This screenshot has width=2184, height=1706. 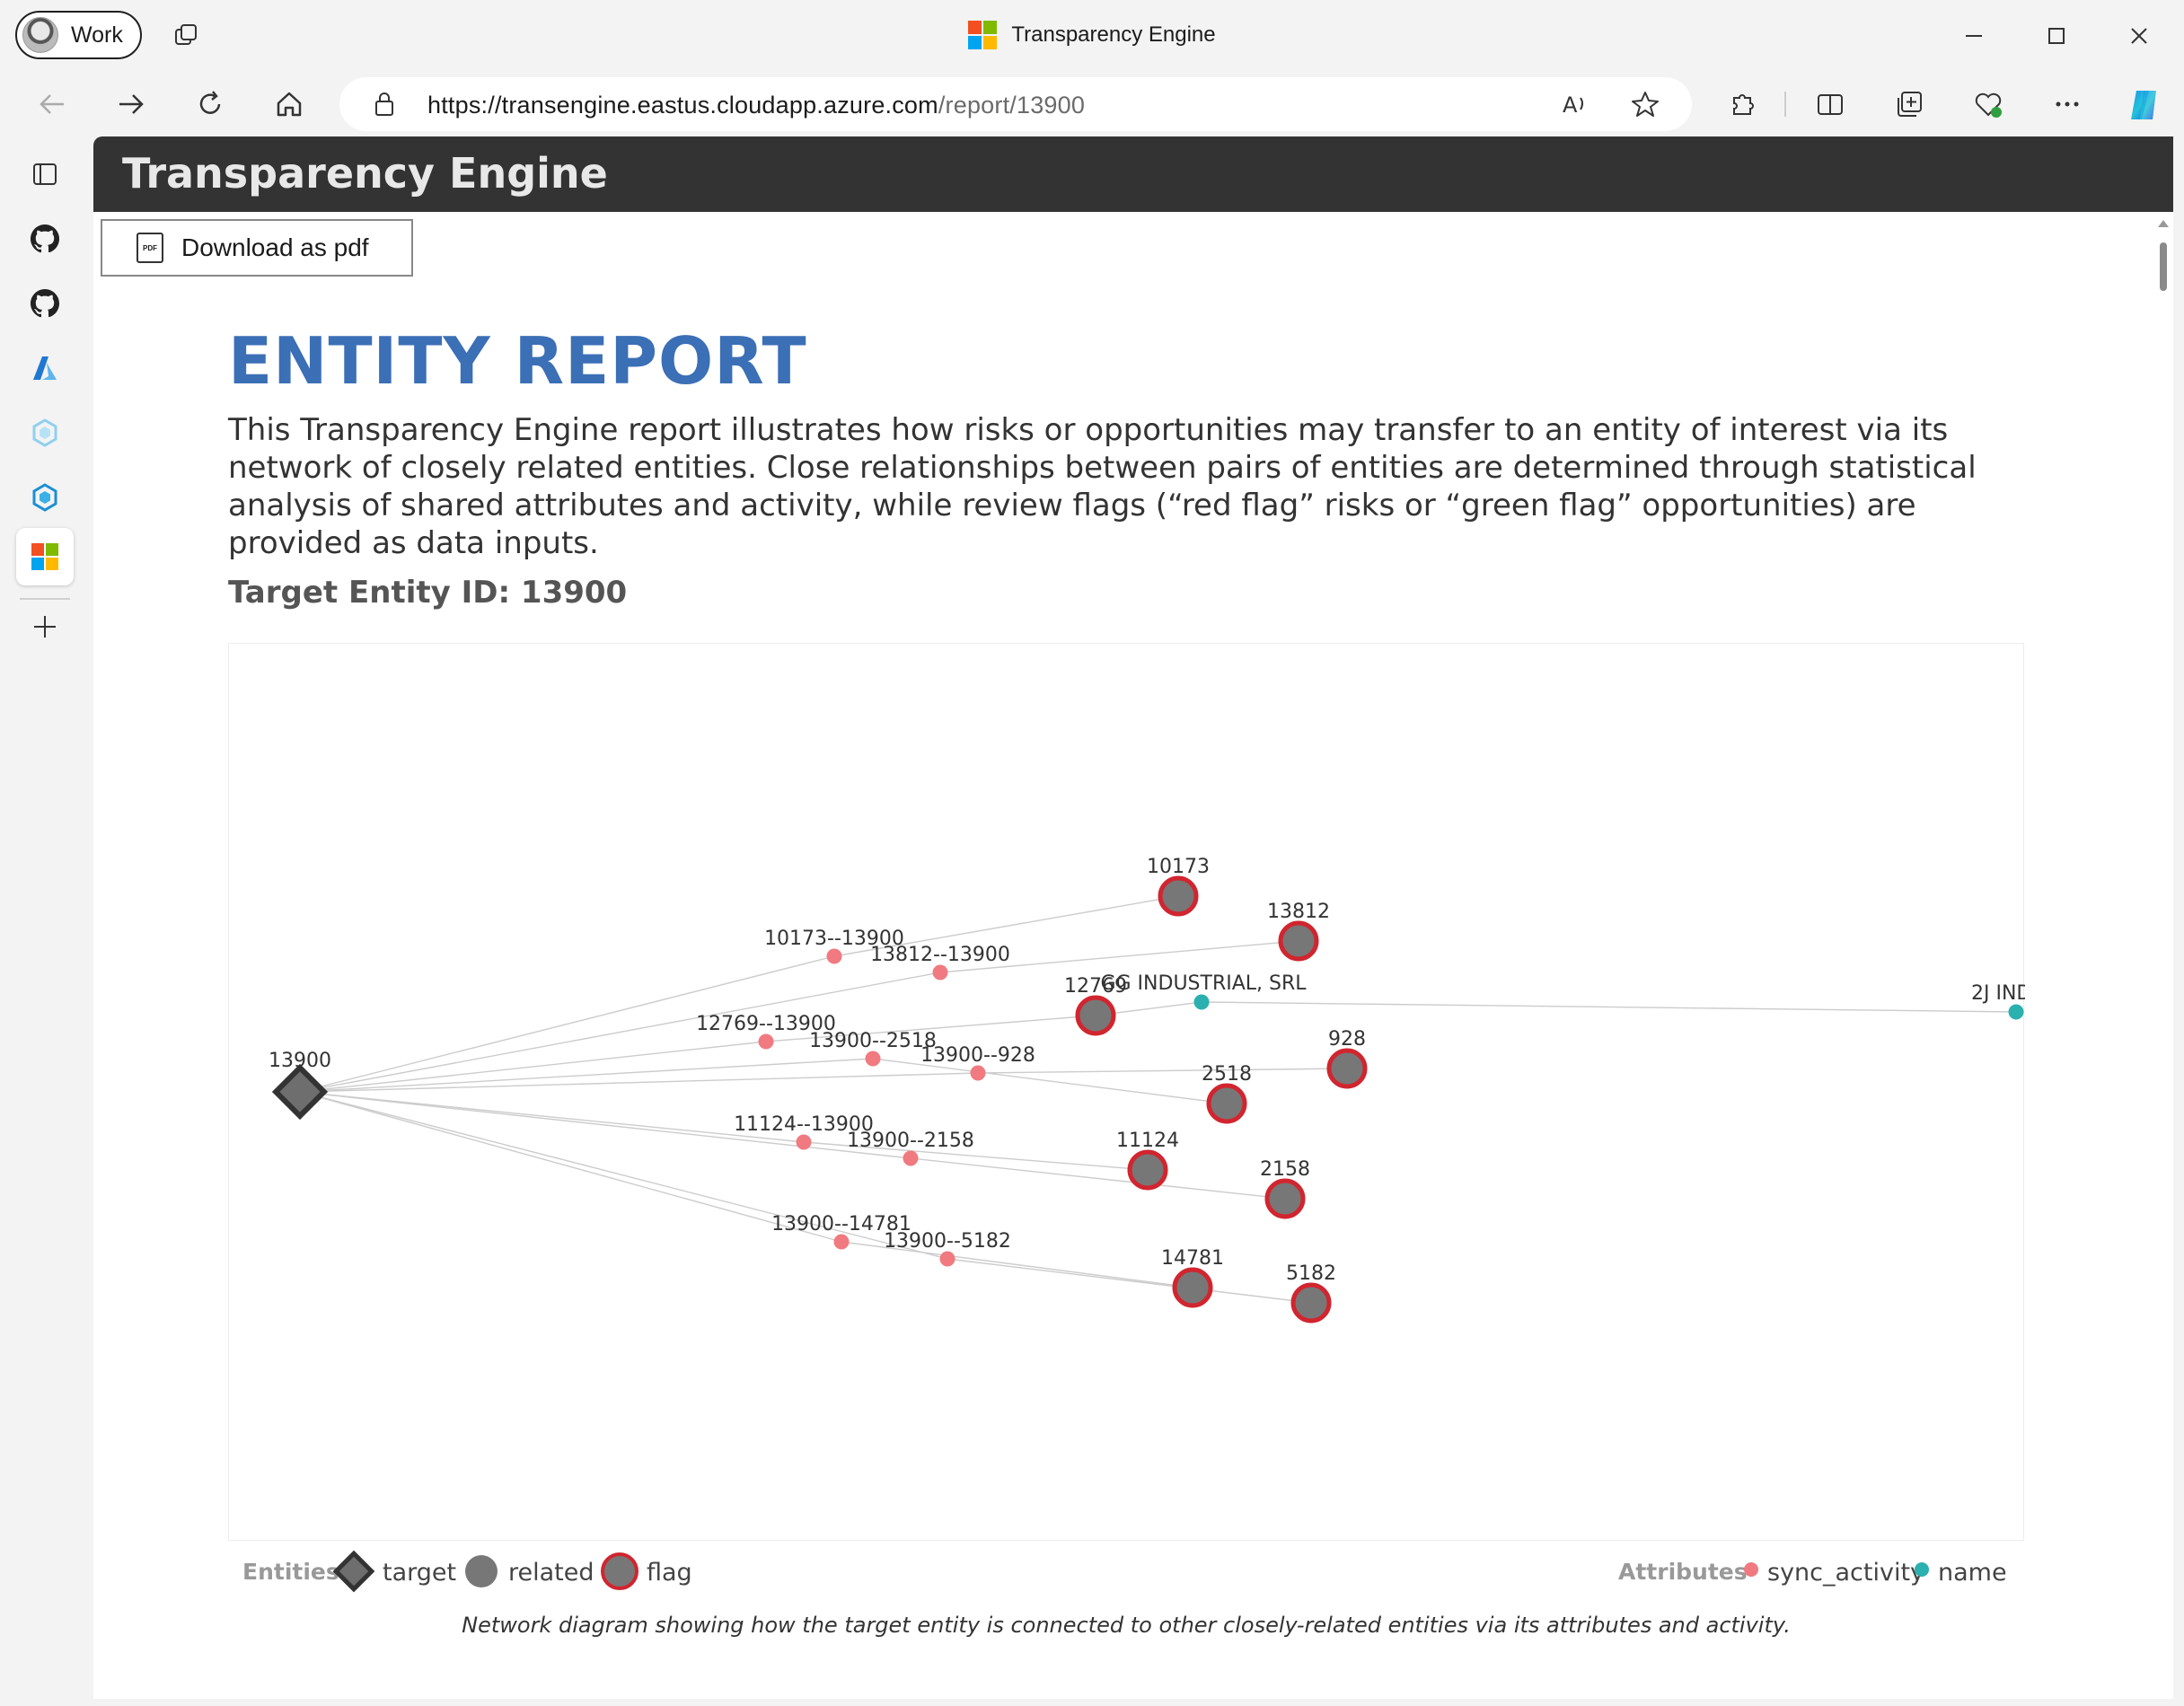 What do you see at coordinates (977, 1055) in the screenshot?
I see `node-label: 13900--928` at bounding box center [977, 1055].